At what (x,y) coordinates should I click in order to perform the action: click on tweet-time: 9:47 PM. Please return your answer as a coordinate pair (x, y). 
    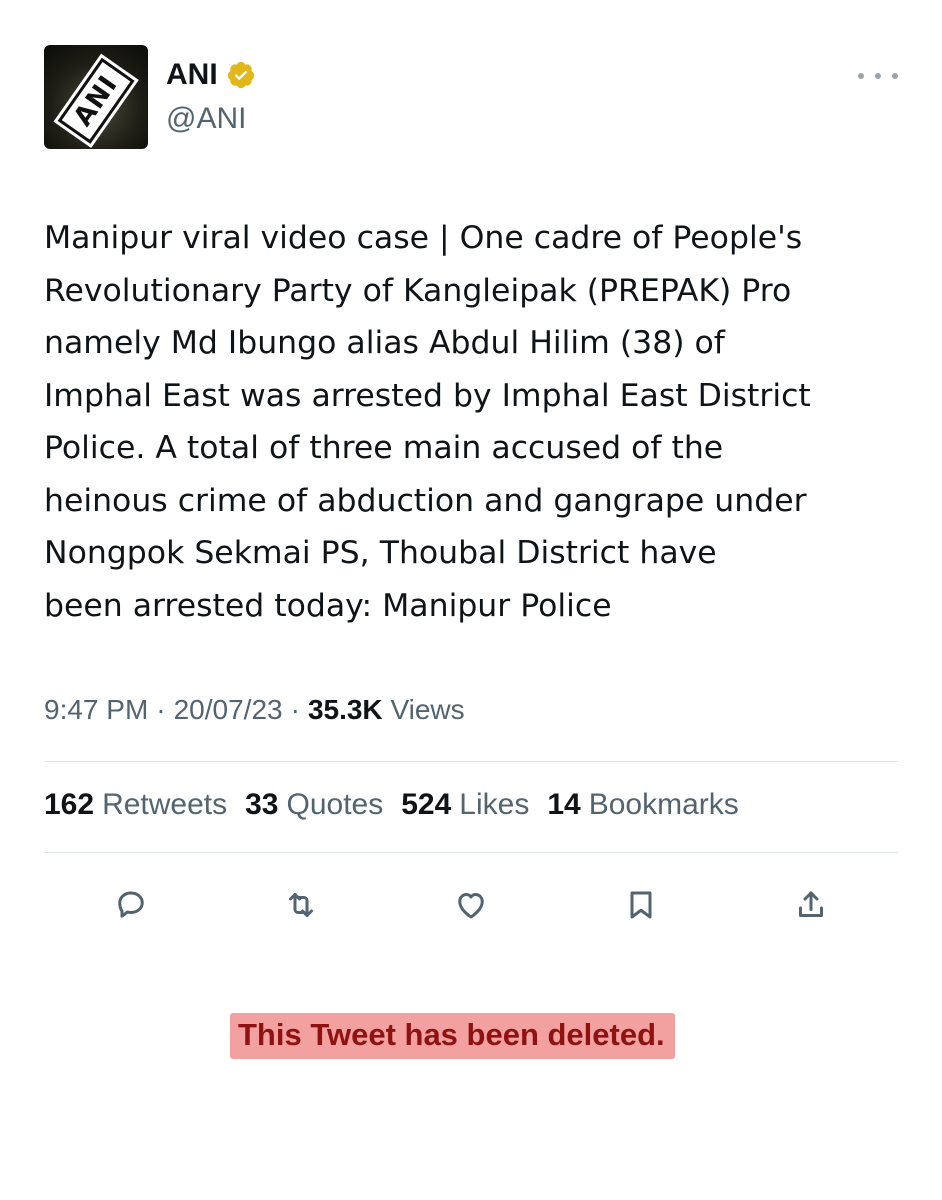
    Looking at the image, I should click on (96, 710).